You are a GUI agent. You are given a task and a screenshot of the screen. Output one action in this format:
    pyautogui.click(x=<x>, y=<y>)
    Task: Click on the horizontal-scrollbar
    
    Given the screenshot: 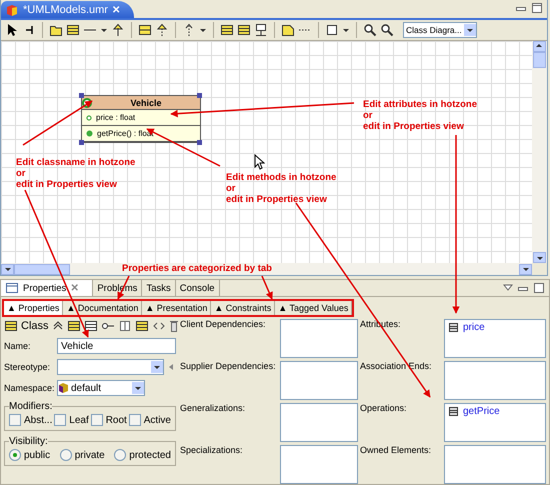 What is the action you would take?
    pyautogui.click(x=266, y=269)
    